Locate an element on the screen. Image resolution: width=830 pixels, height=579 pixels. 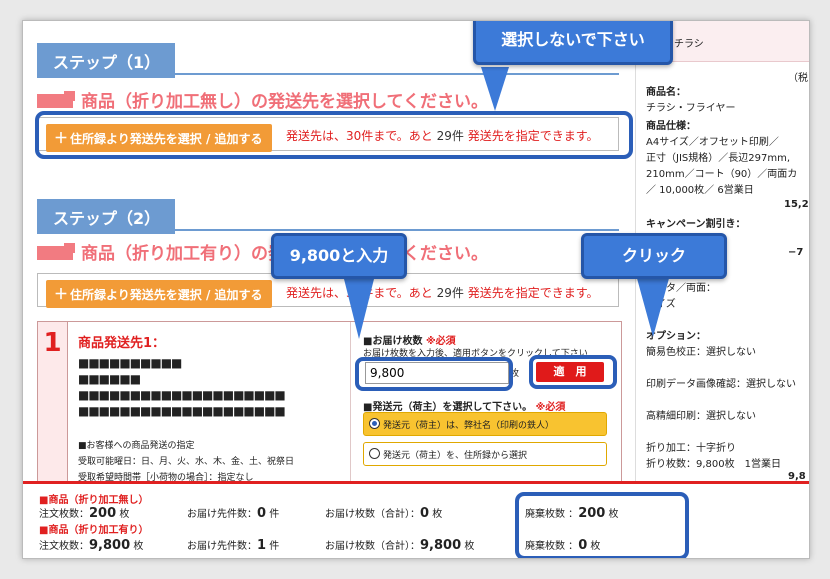
step1-title-text: 商品（折り加工無し）の発送先を選択してください。 is located at coordinates (284, 102).